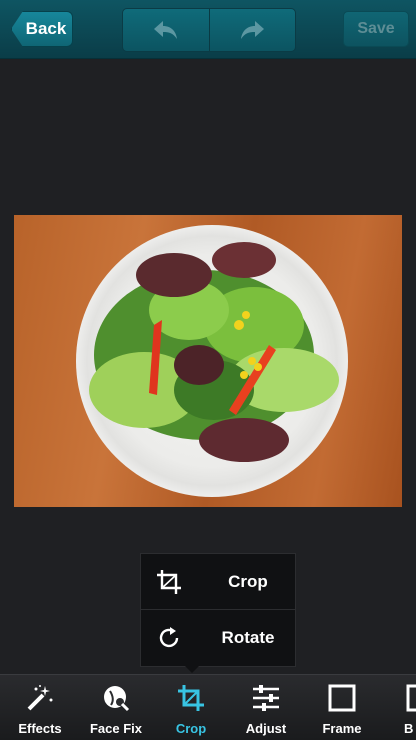  Describe the element at coordinates (40, 728) in the screenshot. I see `tool-effects-label: Effects` at that location.